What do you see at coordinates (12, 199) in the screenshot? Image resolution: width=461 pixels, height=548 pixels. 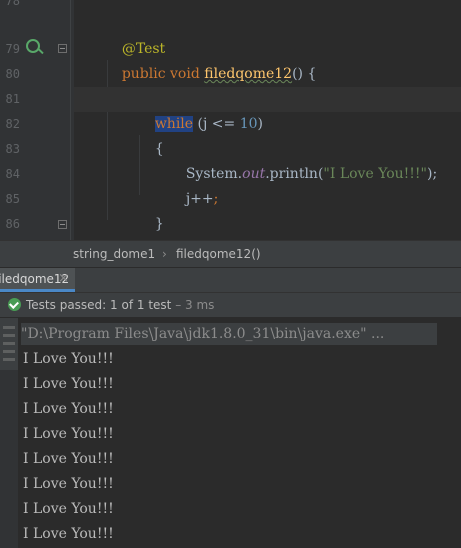 I see `line-number: 85` at bounding box center [12, 199].